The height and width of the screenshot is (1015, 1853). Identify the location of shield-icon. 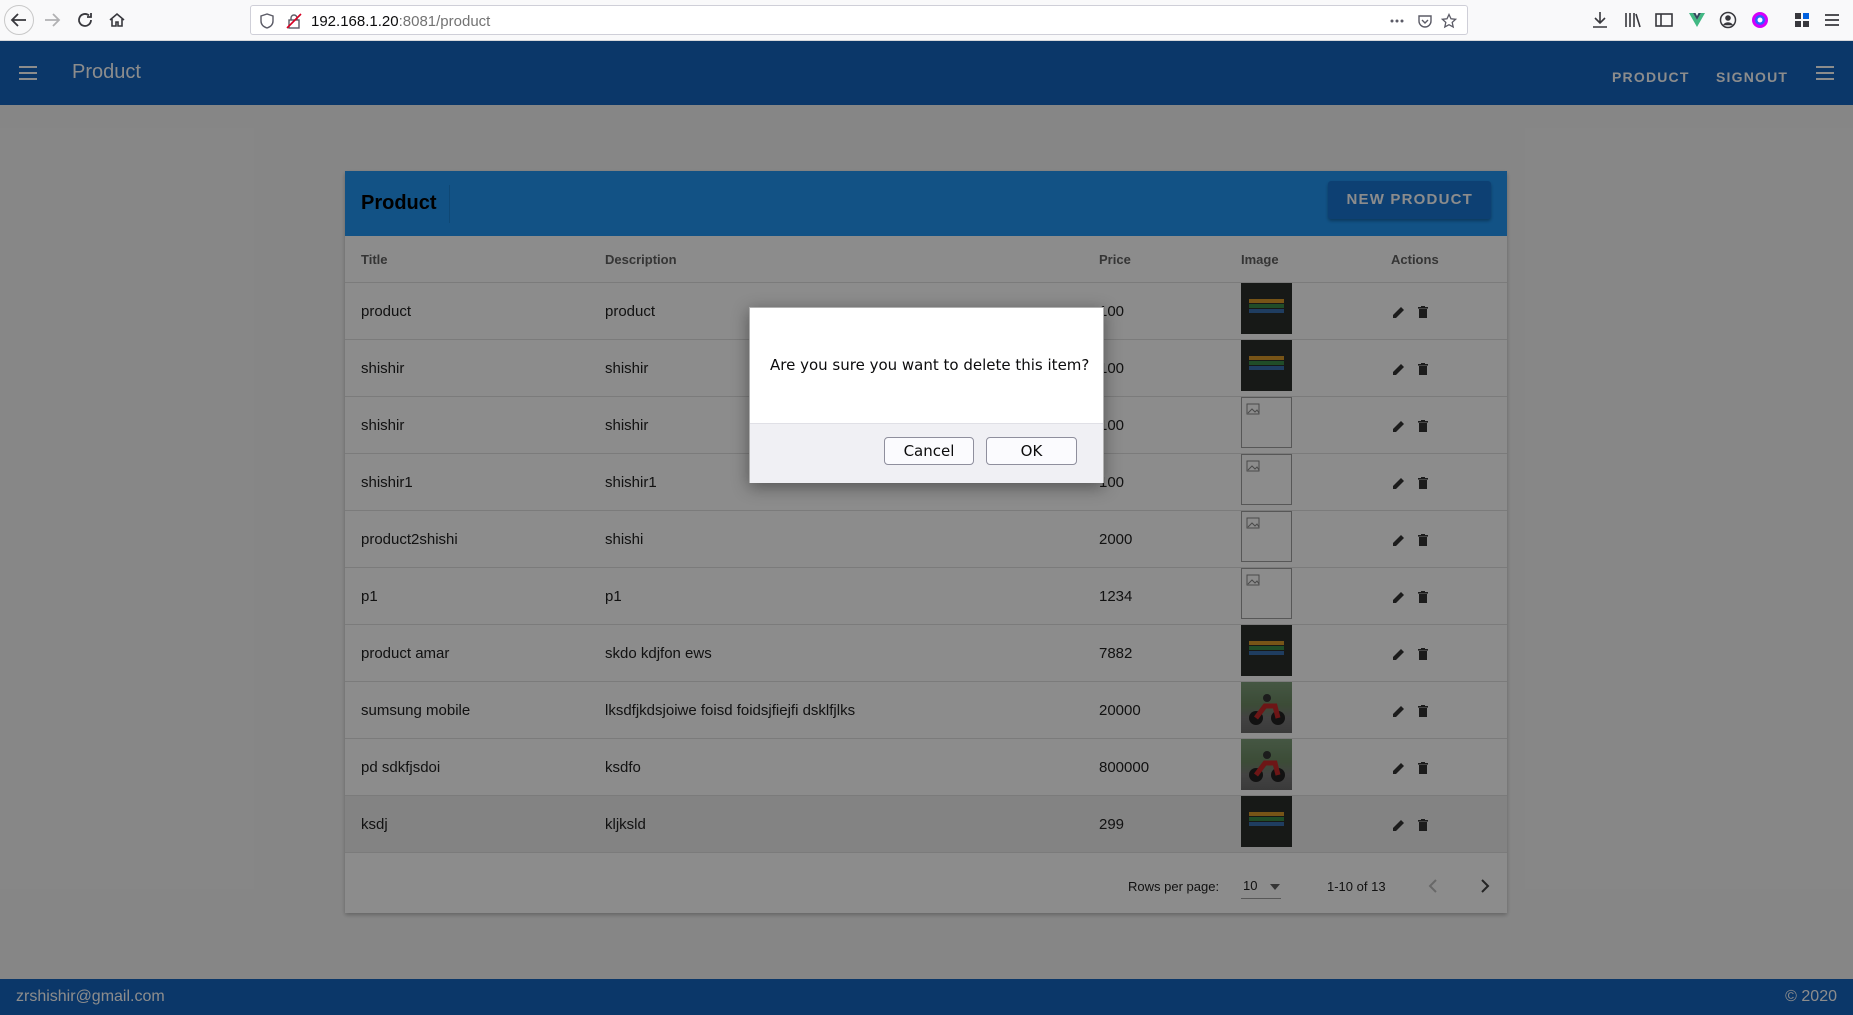
(267, 21).